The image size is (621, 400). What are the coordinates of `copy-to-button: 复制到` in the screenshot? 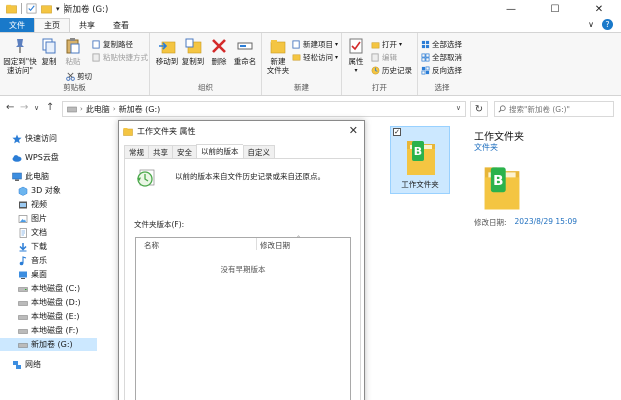 It's located at (193, 51).